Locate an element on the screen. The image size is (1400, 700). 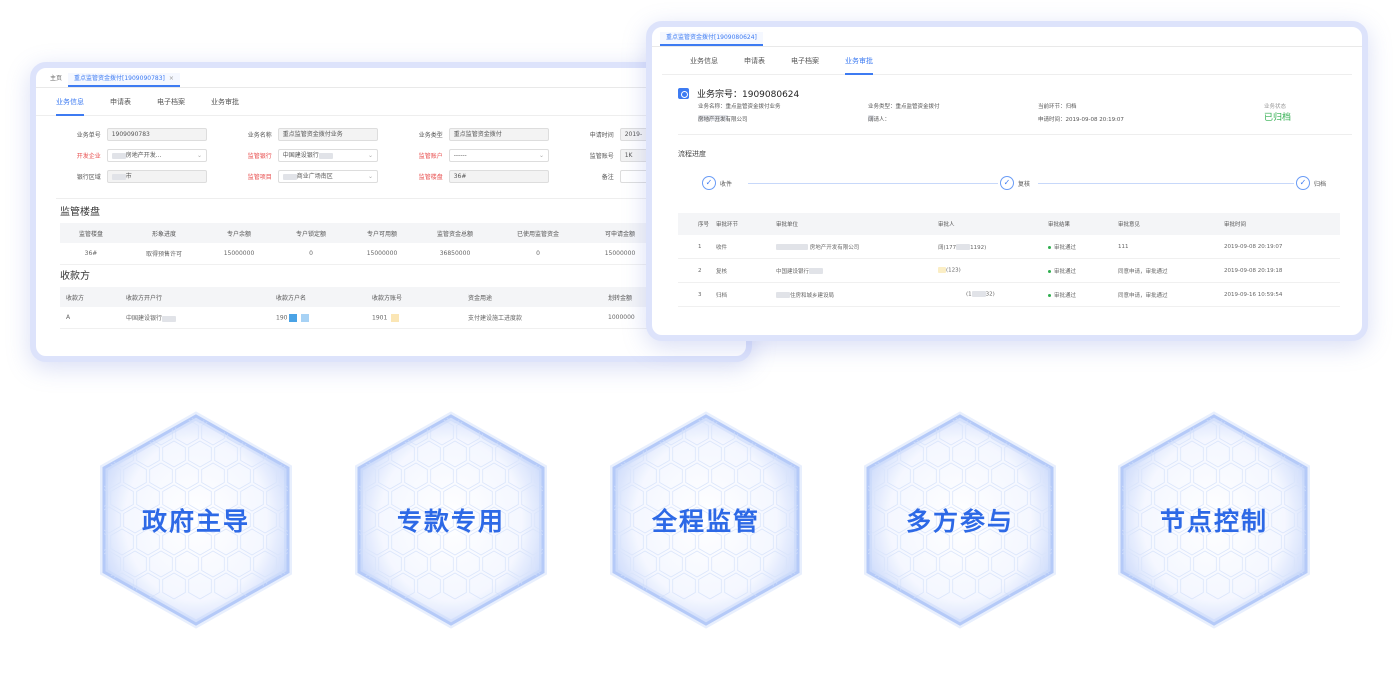
cell: 取得预售许可 is located at coordinates (163, 254).